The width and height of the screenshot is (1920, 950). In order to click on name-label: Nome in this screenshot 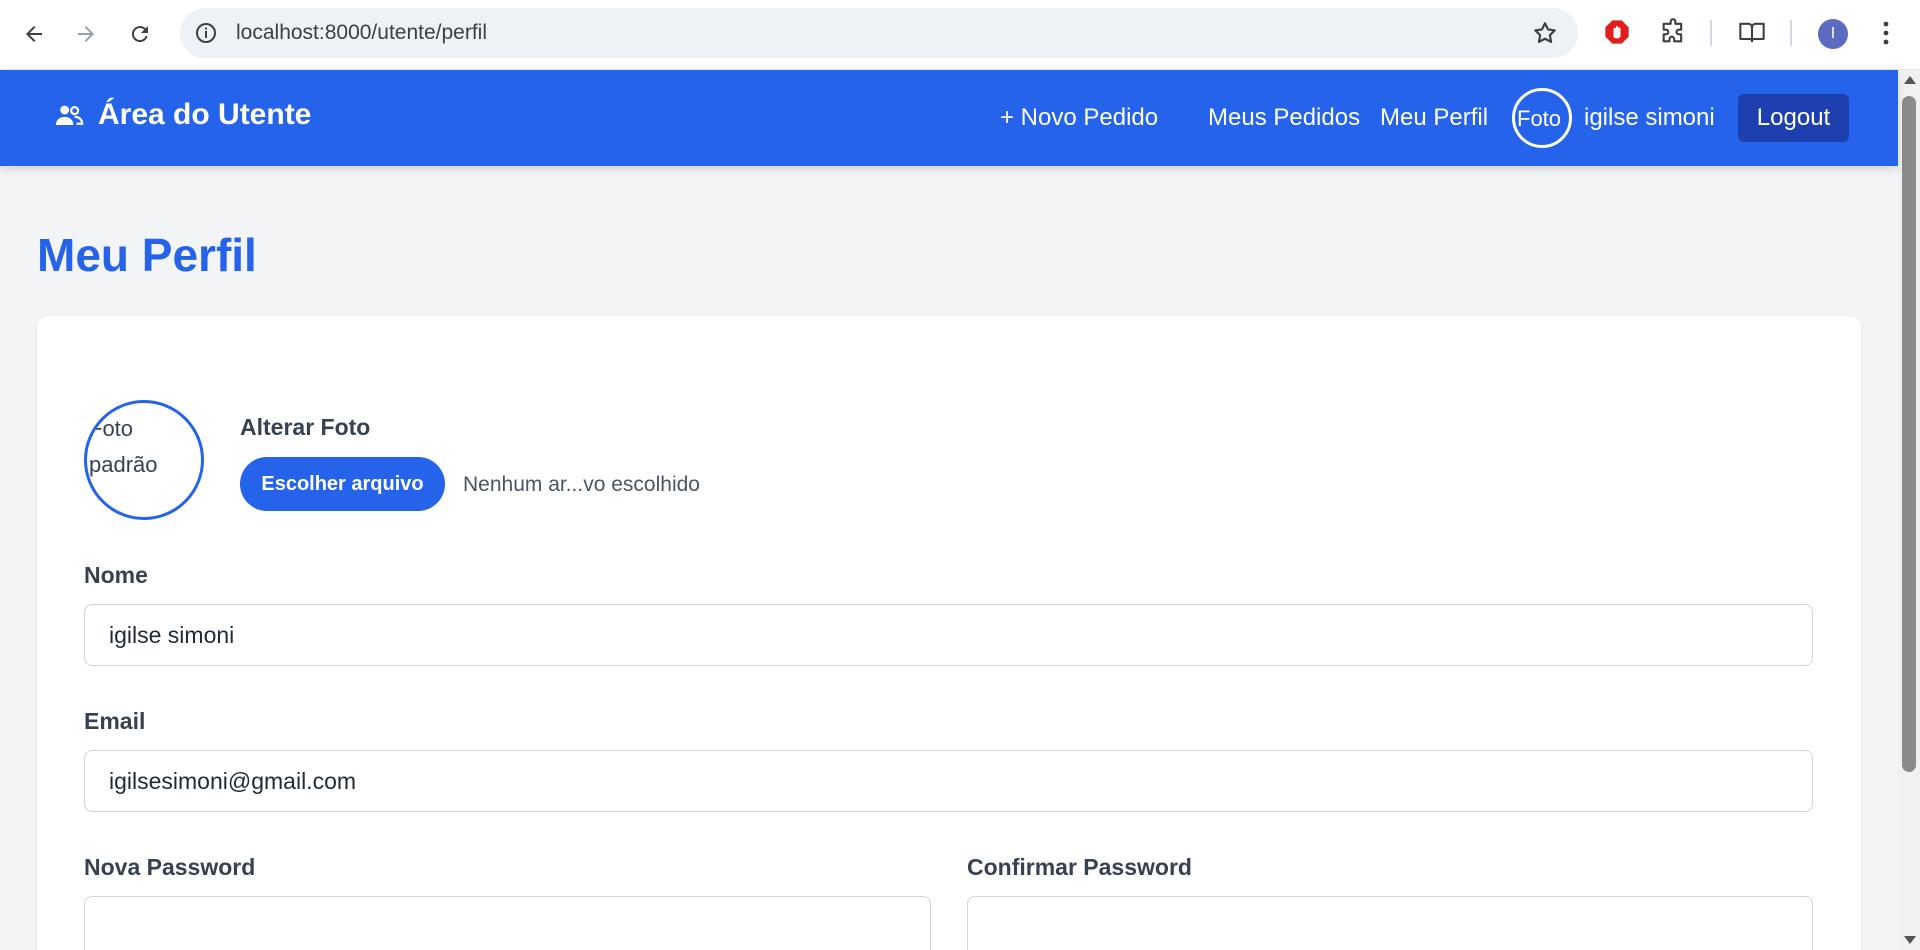, I will do `click(116, 575)`.